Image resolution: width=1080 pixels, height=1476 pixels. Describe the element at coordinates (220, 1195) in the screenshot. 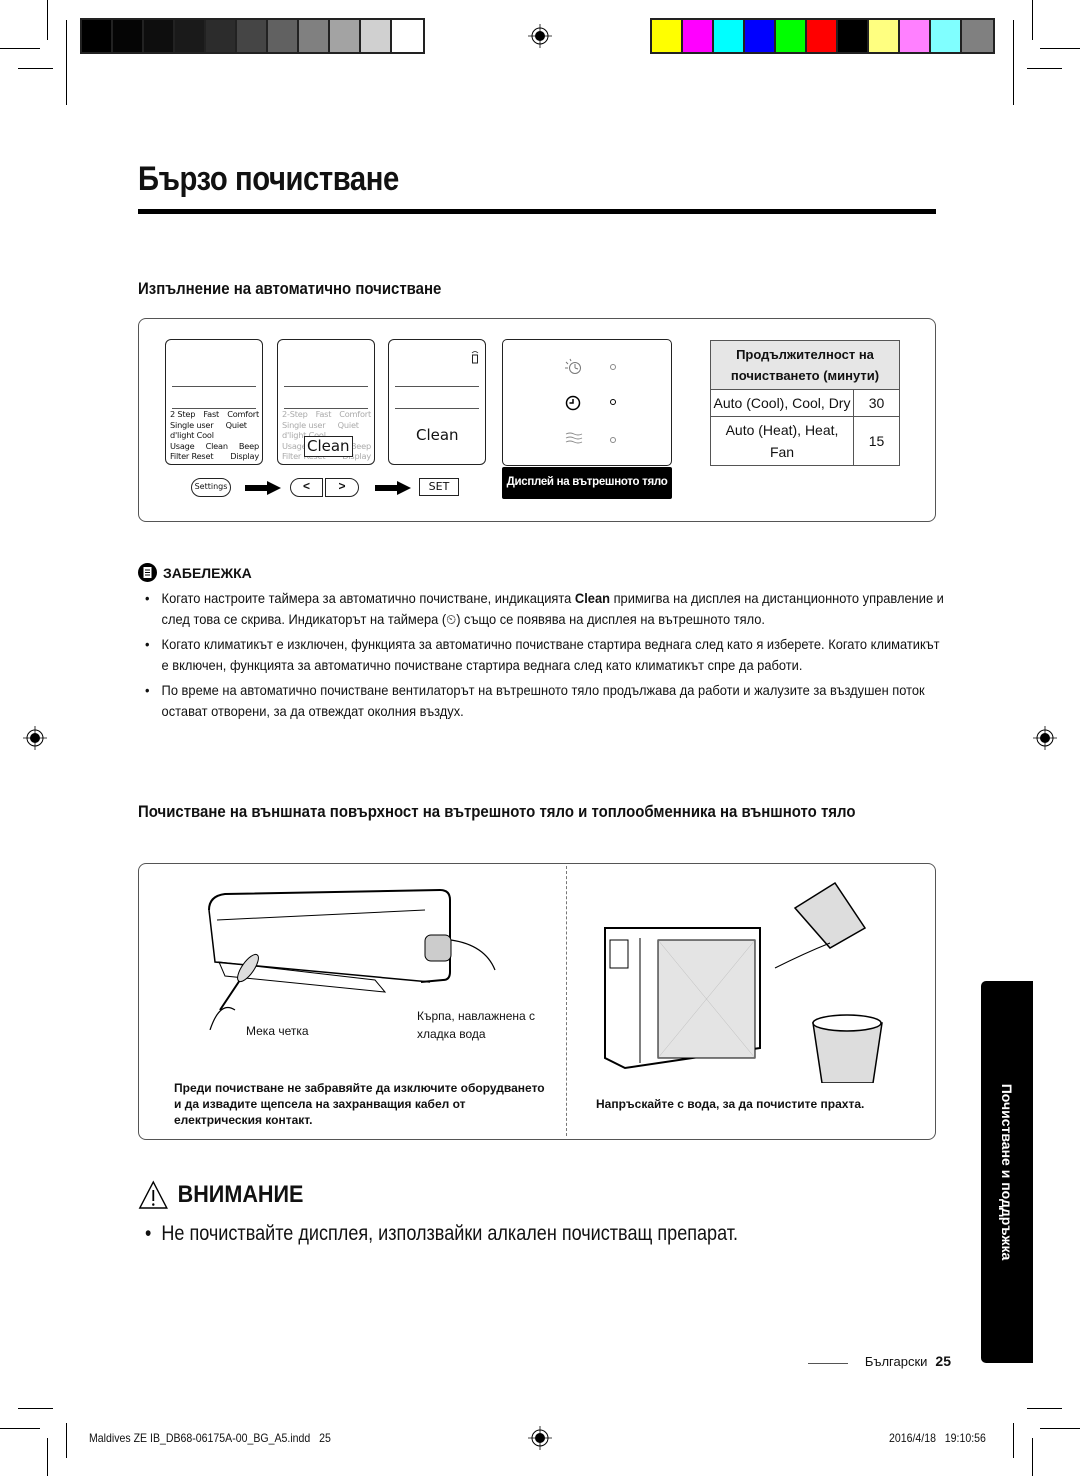

I see `warning-heading: ВНИМАНИЕ` at that location.